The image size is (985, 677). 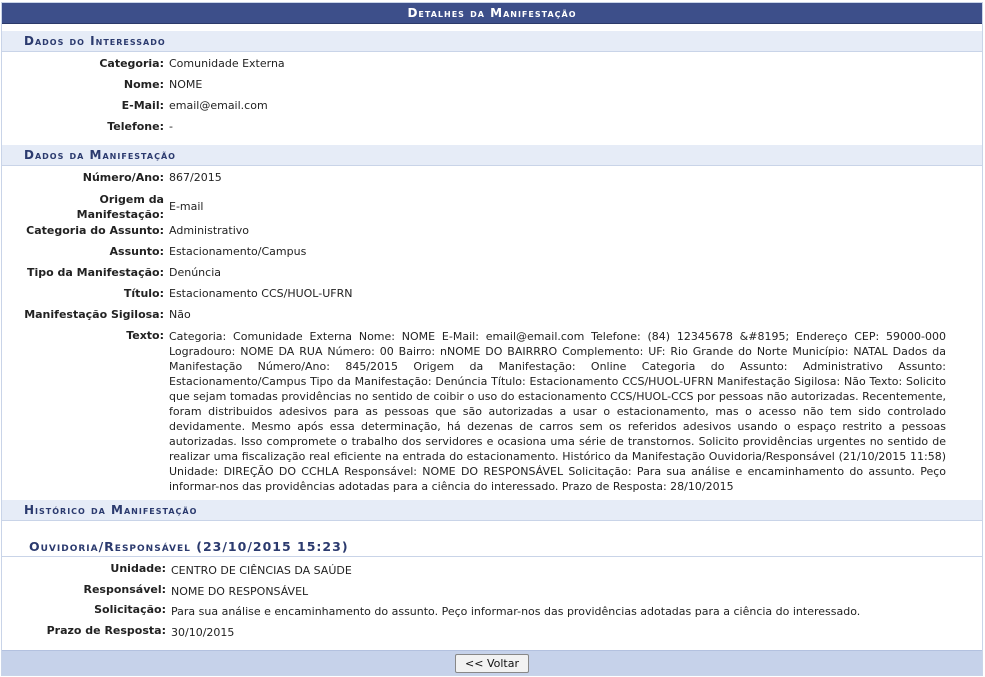 What do you see at coordinates (195, 177) in the screenshot?
I see `value-numero: 867/2015` at bounding box center [195, 177].